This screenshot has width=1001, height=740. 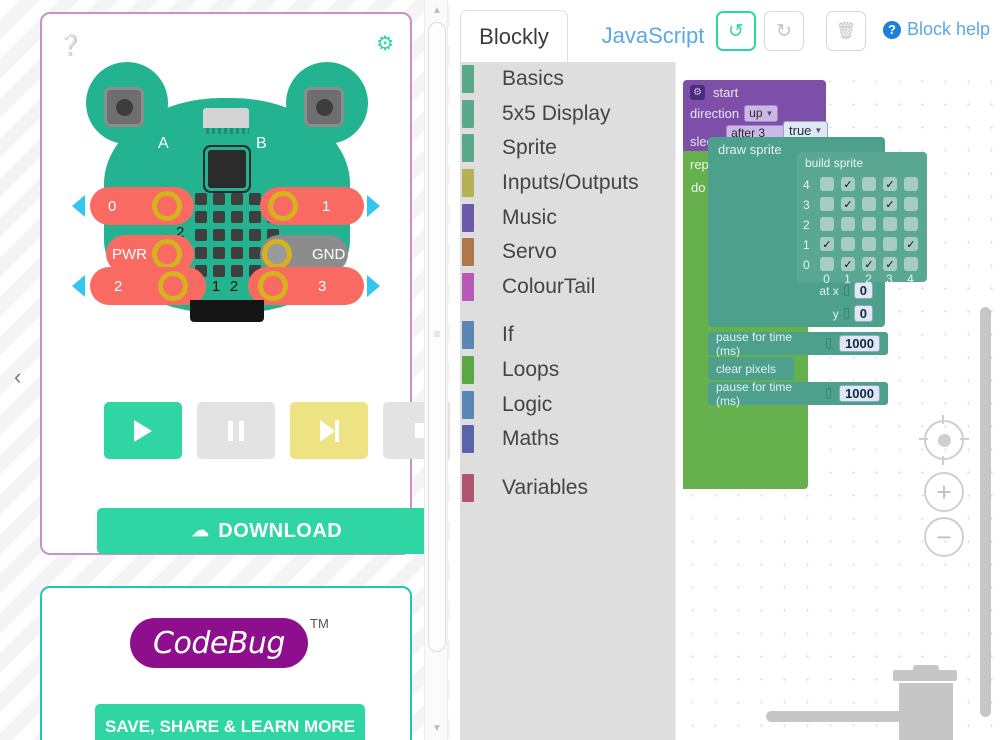 What do you see at coordinates (322, 286) in the screenshot?
I see `pad-3-label: 3` at bounding box center [322, 286].